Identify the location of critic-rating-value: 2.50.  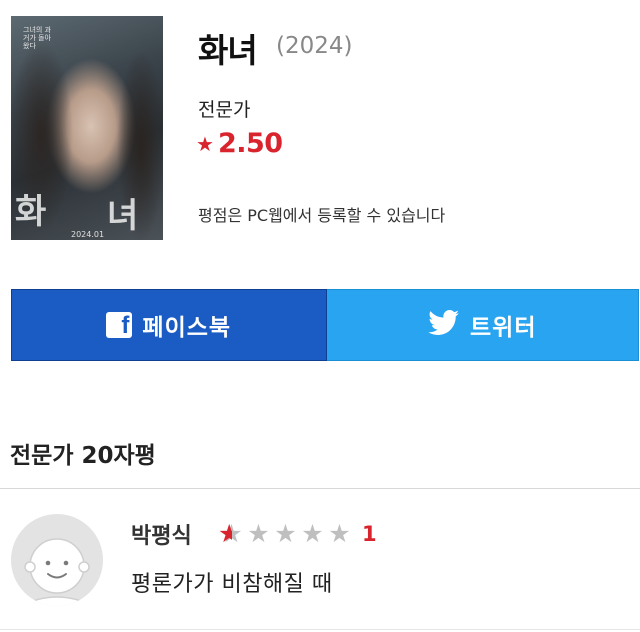
(250, 143).